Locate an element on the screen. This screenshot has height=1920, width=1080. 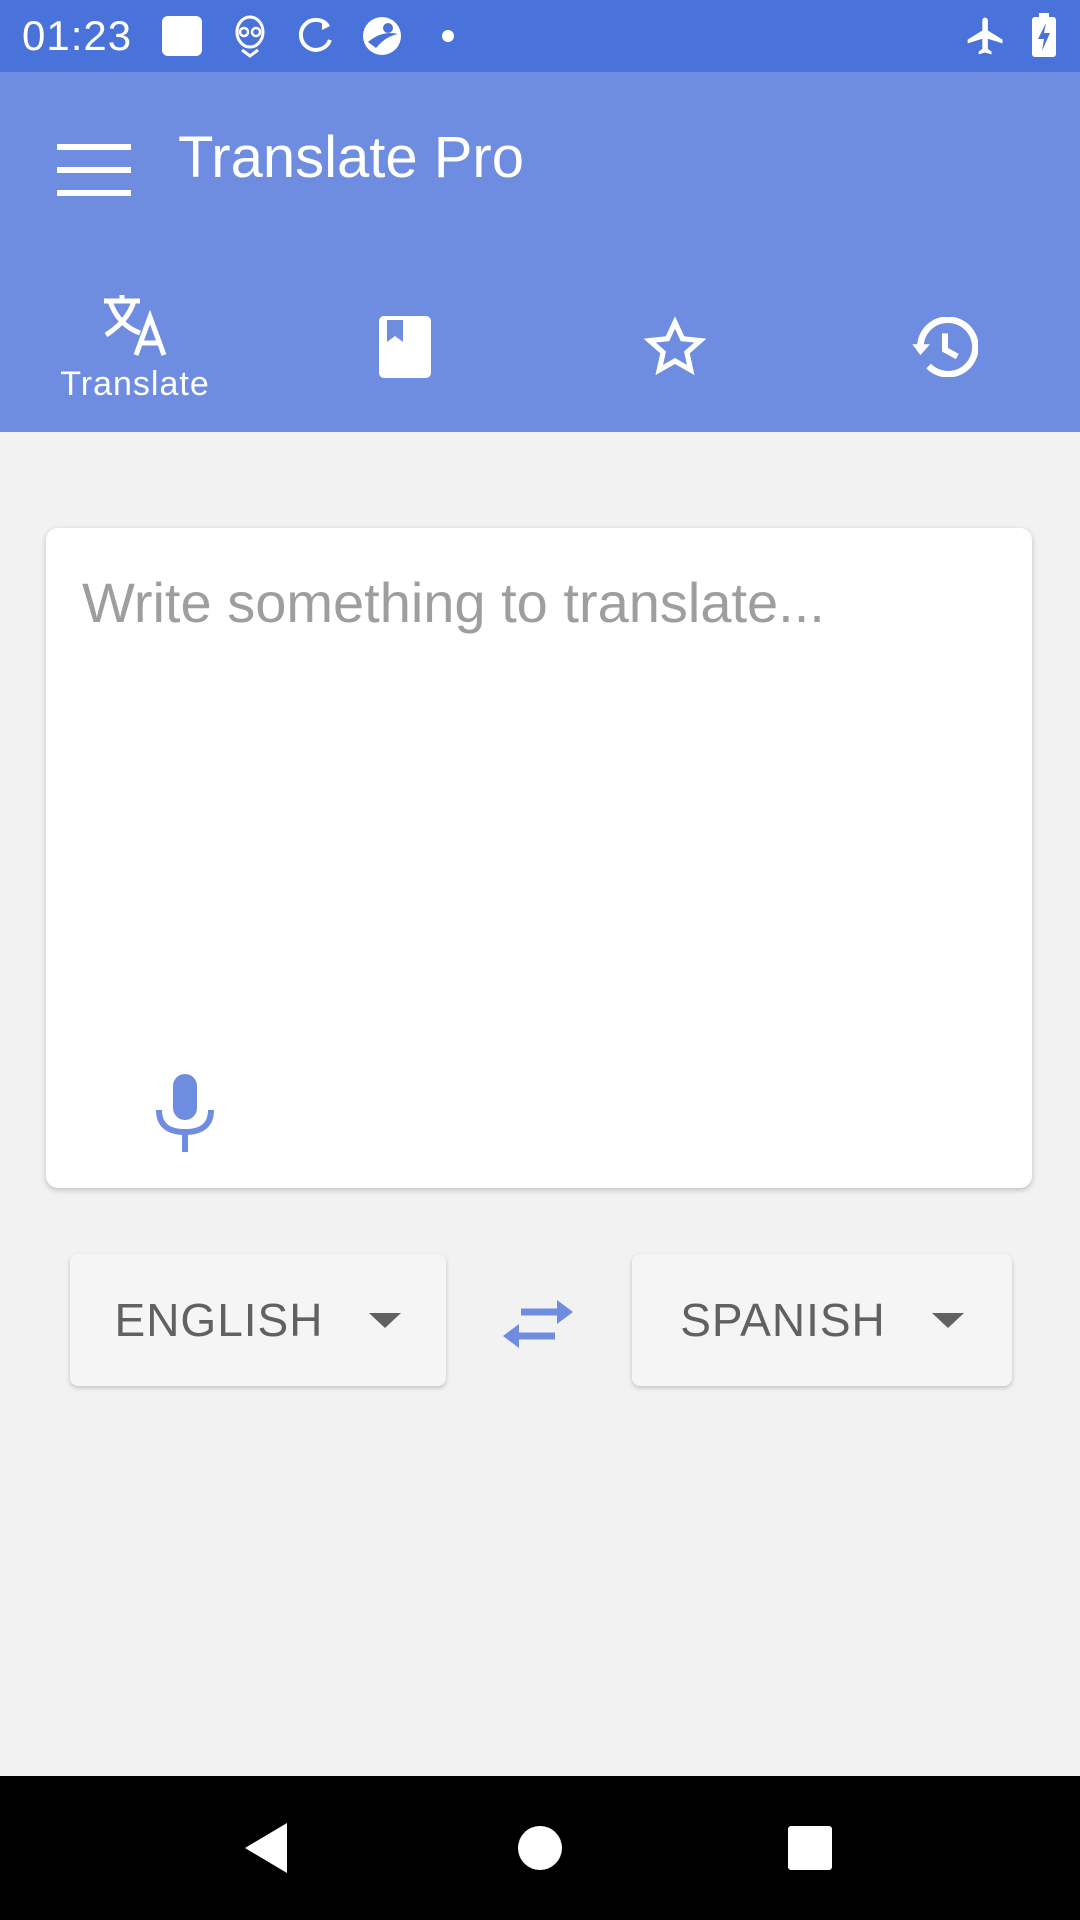
recents-icon is located at coordinates (810, 1848).